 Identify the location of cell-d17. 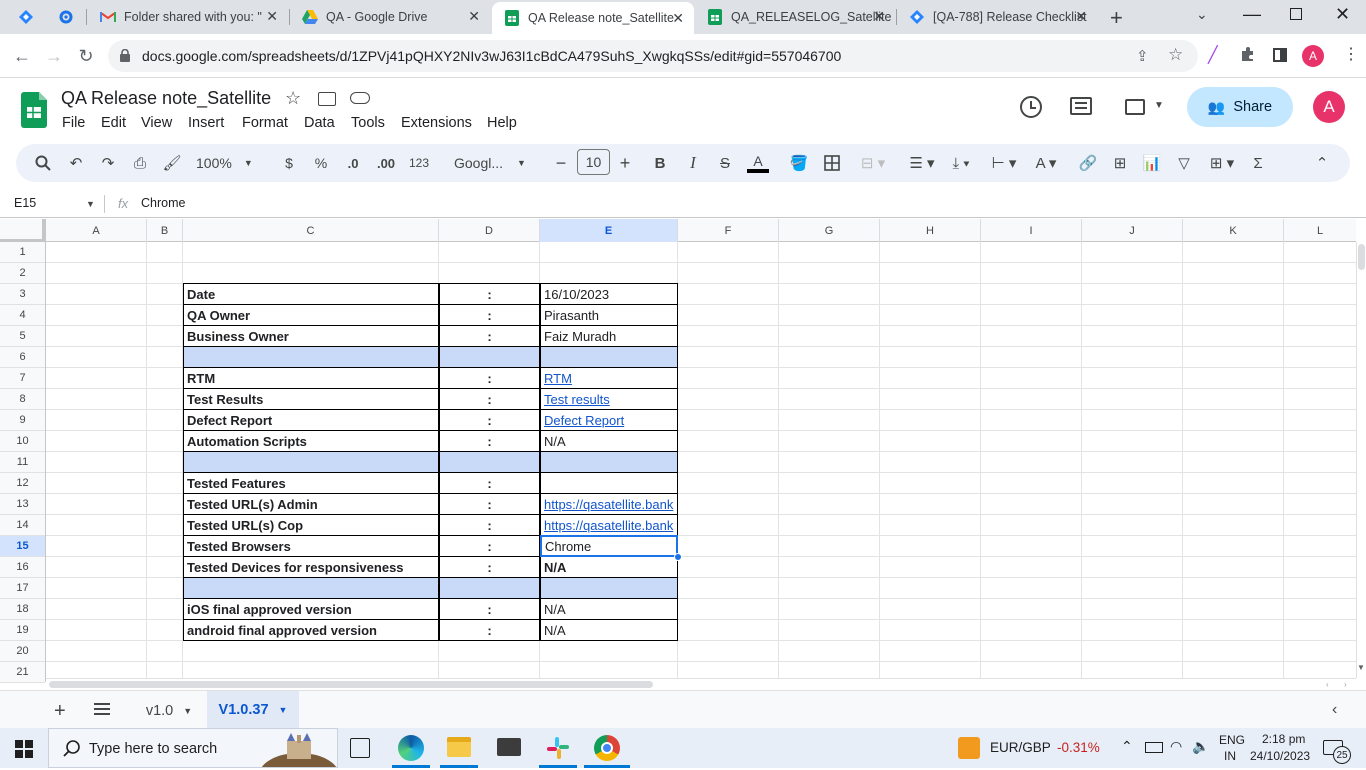
(489, 588).